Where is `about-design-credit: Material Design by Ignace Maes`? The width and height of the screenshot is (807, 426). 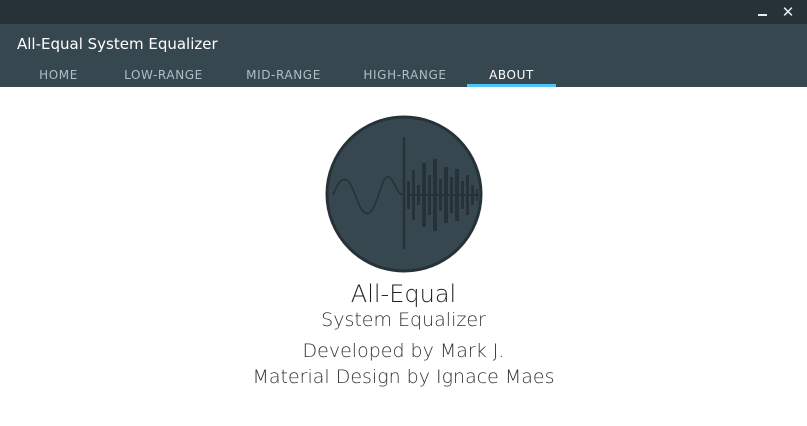 about-design-credit: Material Design by Ignace Maes is located at coordinates (403, 377).